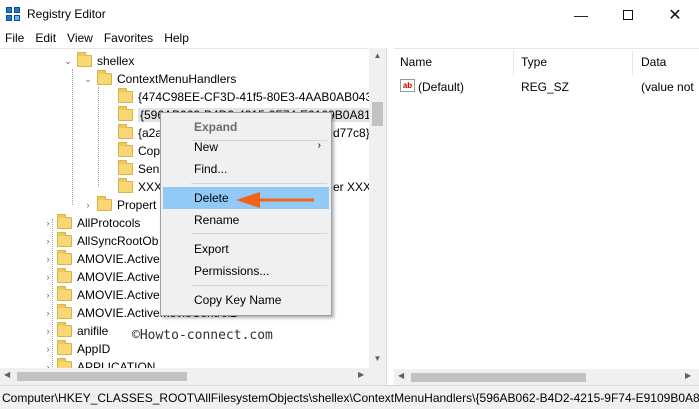 Image resolution: width=699 pixels, height=409 pixels. What do you see at coordinates (80, 39) in the screenshot?
I see `menu-view: View` at bounding box center [80, 39].